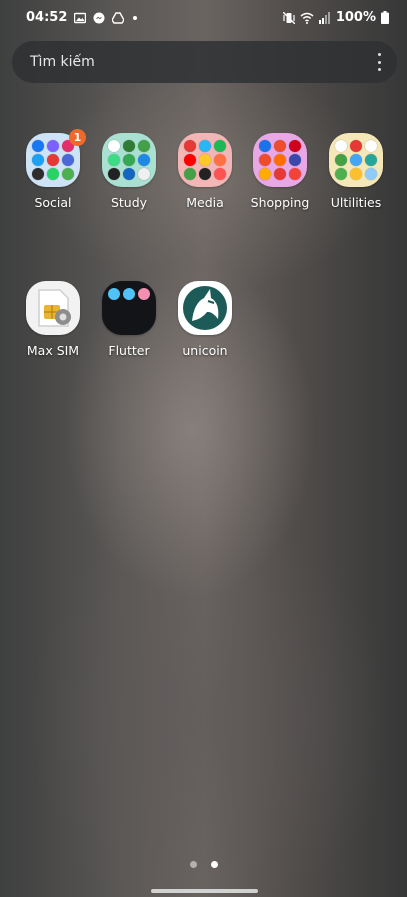 This screenshot has height=897, width=407. What do you see at coordinates (62, 62) in the screenshot?
I see `search-placeholder: Tìm kiếm` at bounding box center [62, 62].